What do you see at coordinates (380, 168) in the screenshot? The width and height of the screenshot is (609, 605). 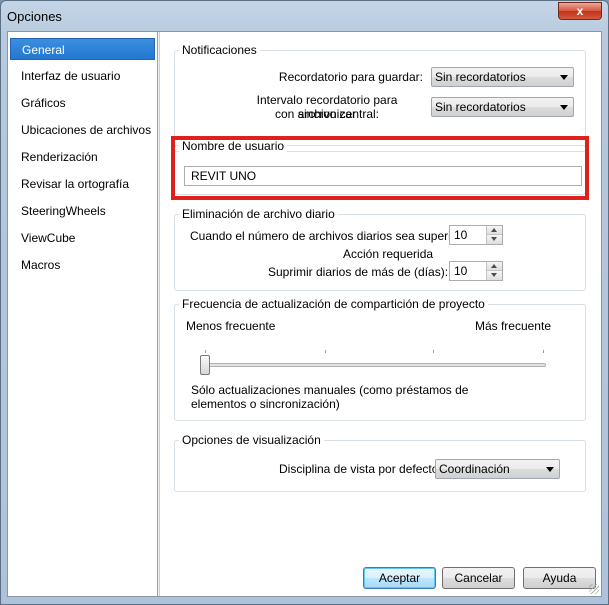 I see `highlight-box` at bounding box center [380, 168].